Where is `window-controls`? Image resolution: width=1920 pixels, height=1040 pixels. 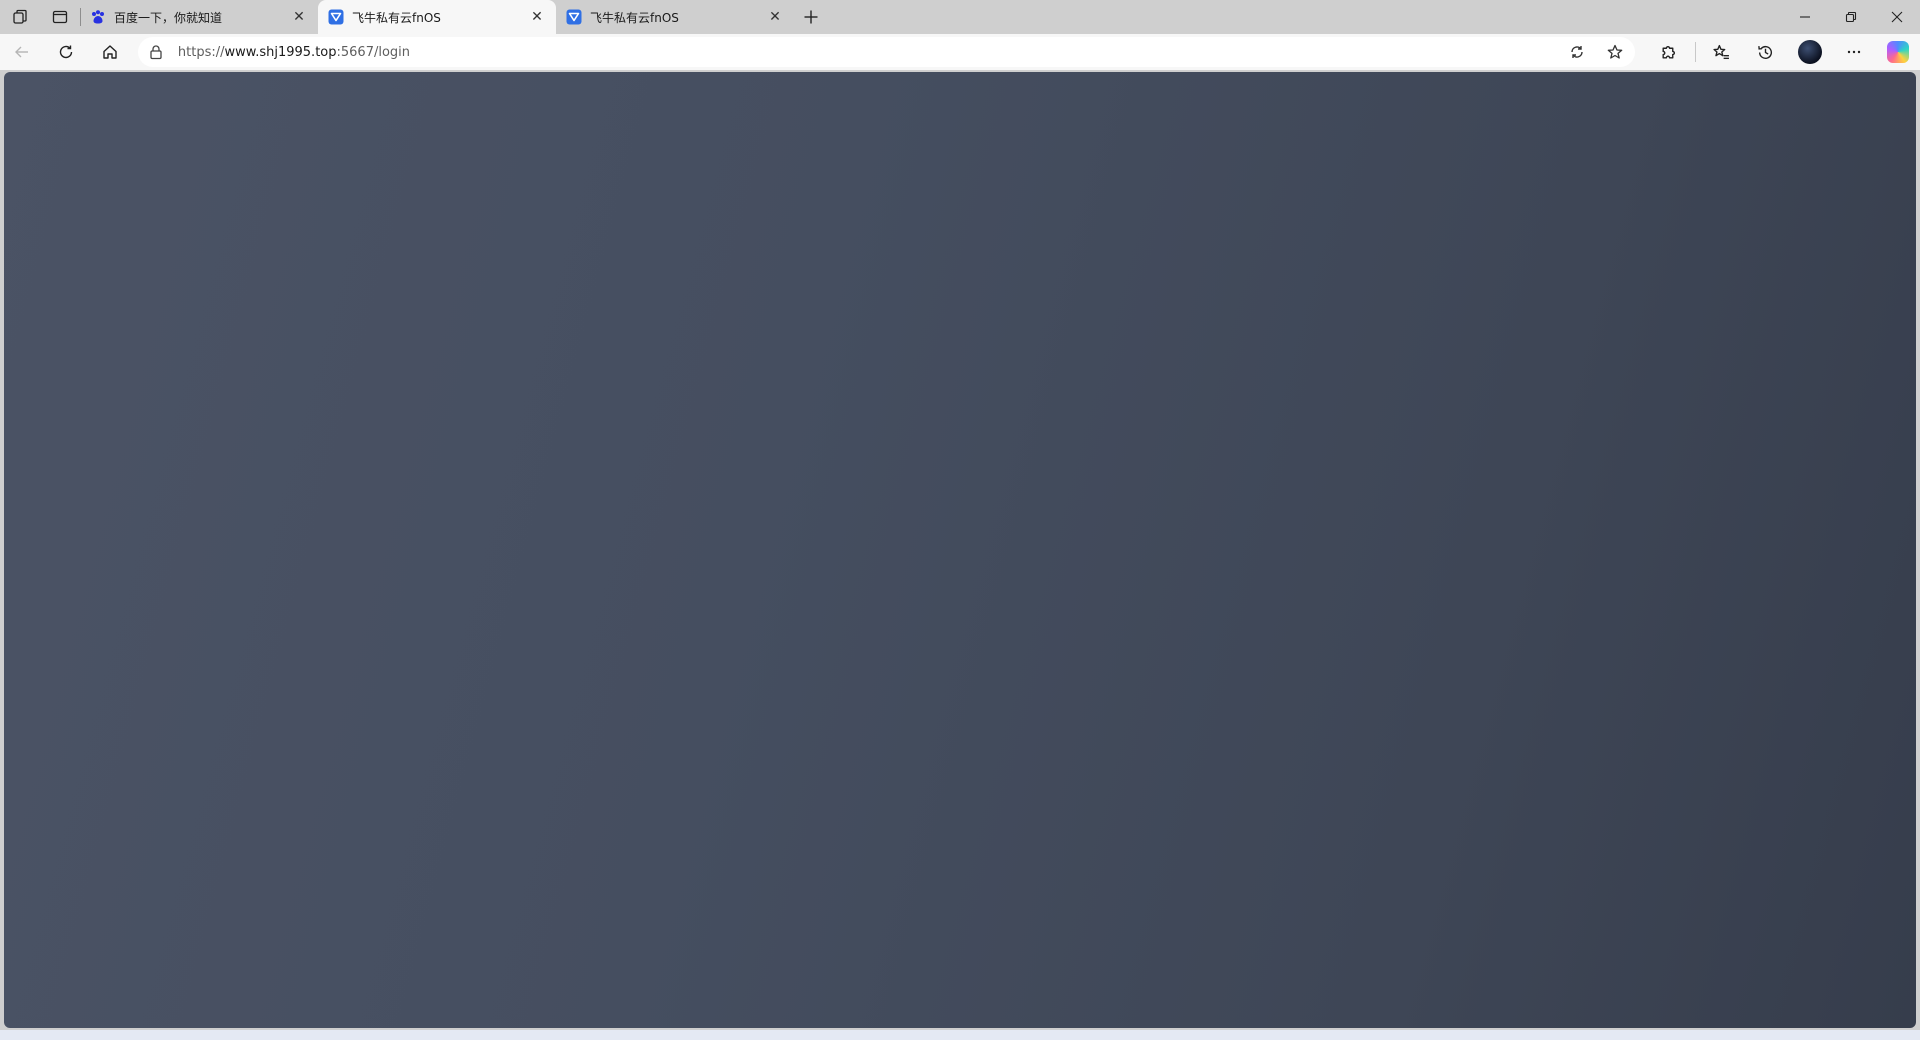 window-controls is located at coordinates (1851, 17).